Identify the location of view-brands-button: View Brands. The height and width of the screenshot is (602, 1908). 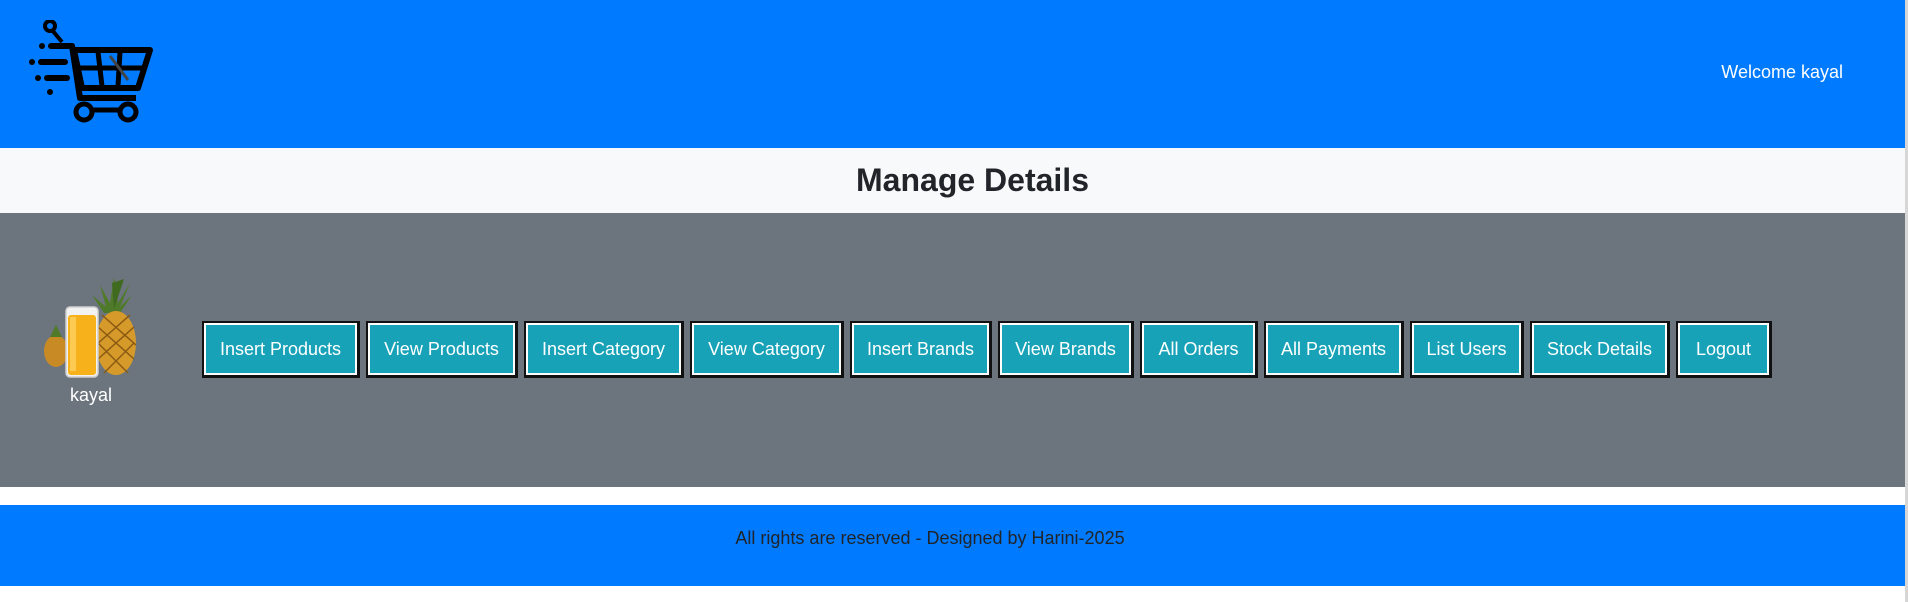
(1066, 349).